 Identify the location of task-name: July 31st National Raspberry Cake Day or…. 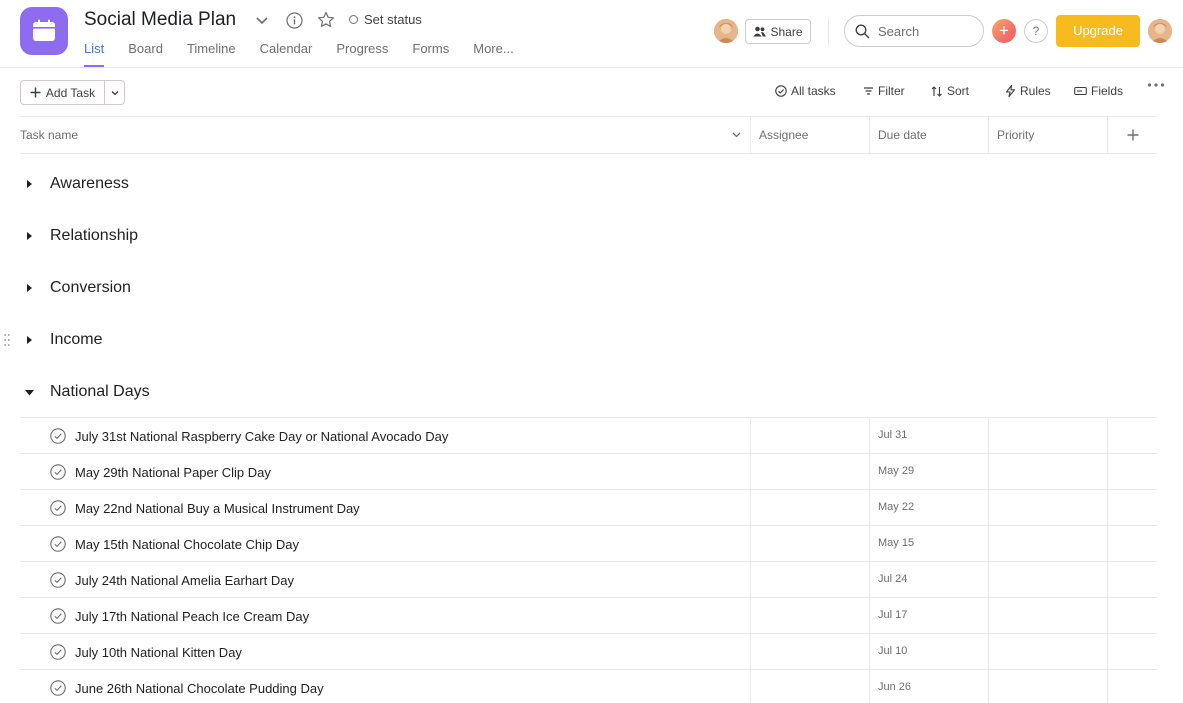
(261, 436).